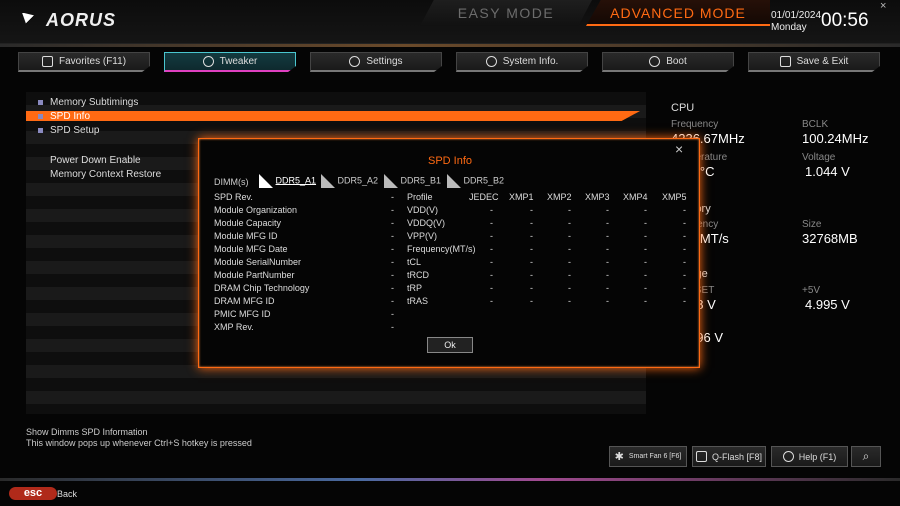 The height and width of the screenshot is (506, 900). Describe the element at coordinates (68, 130) in the screenshot. I see `menu-item-spd-setup: SPD Setup` at that location.